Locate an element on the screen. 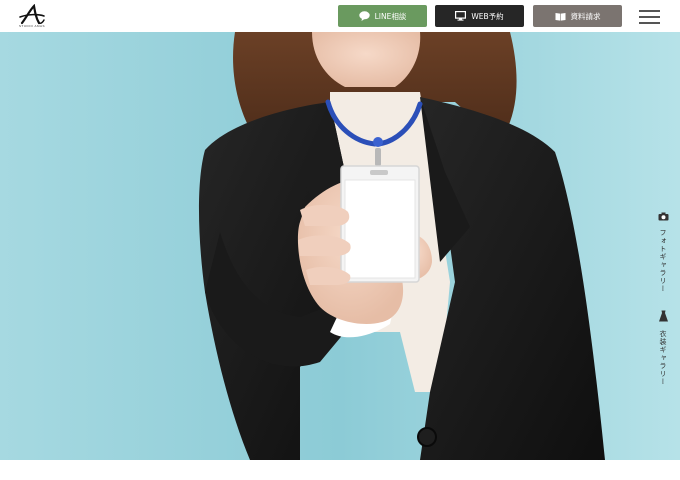  photo-gallery-label: フォトギャラリー is located at coordinates (663, 261).